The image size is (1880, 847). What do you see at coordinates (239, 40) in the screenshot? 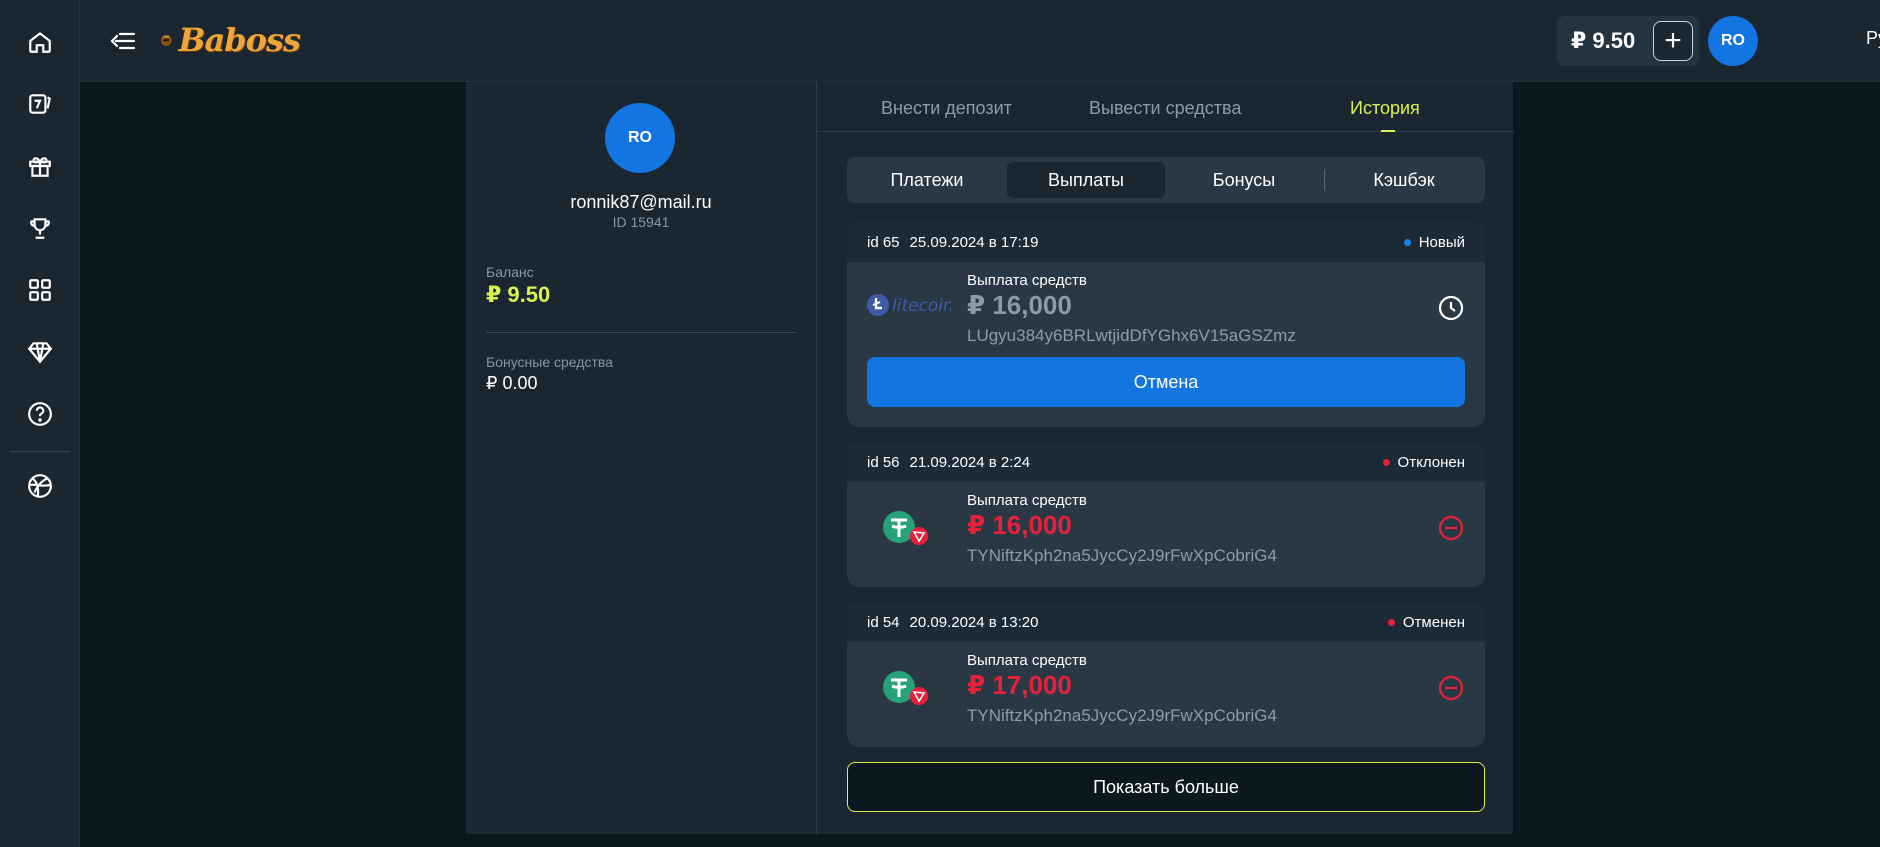
I see `logo-text: Baboss` at bounding box center [239, 40].